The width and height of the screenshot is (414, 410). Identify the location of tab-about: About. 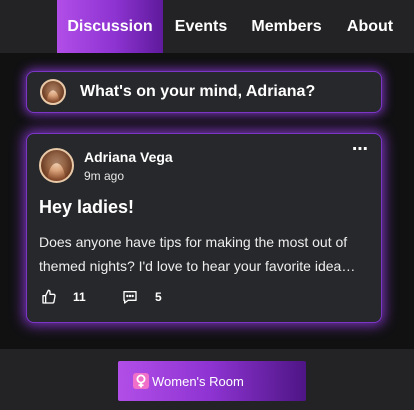
(370, 26).